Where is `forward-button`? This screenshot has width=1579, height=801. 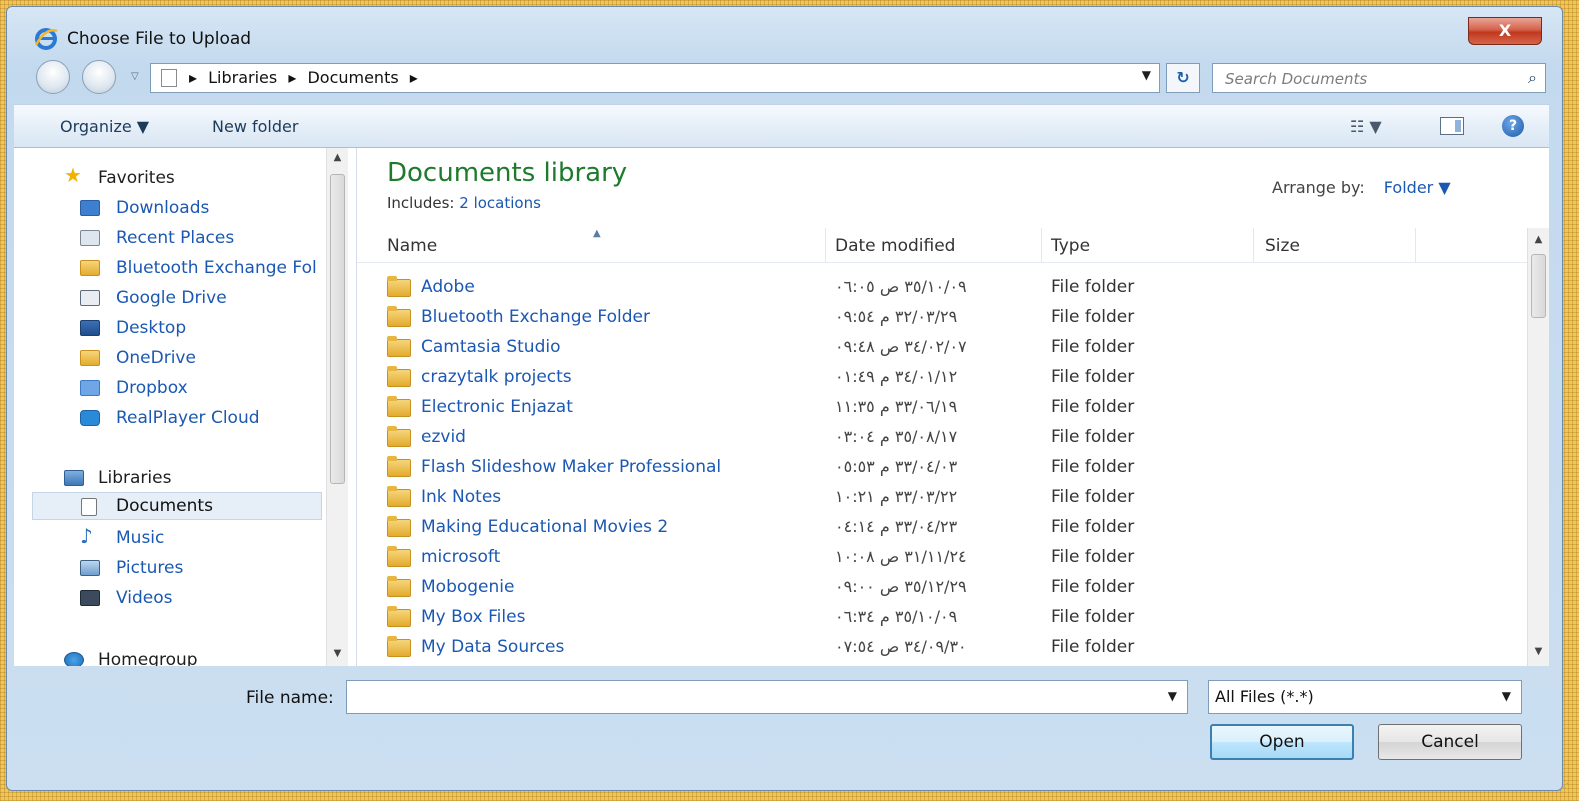 forward-button is located at coordinates (99, 77).